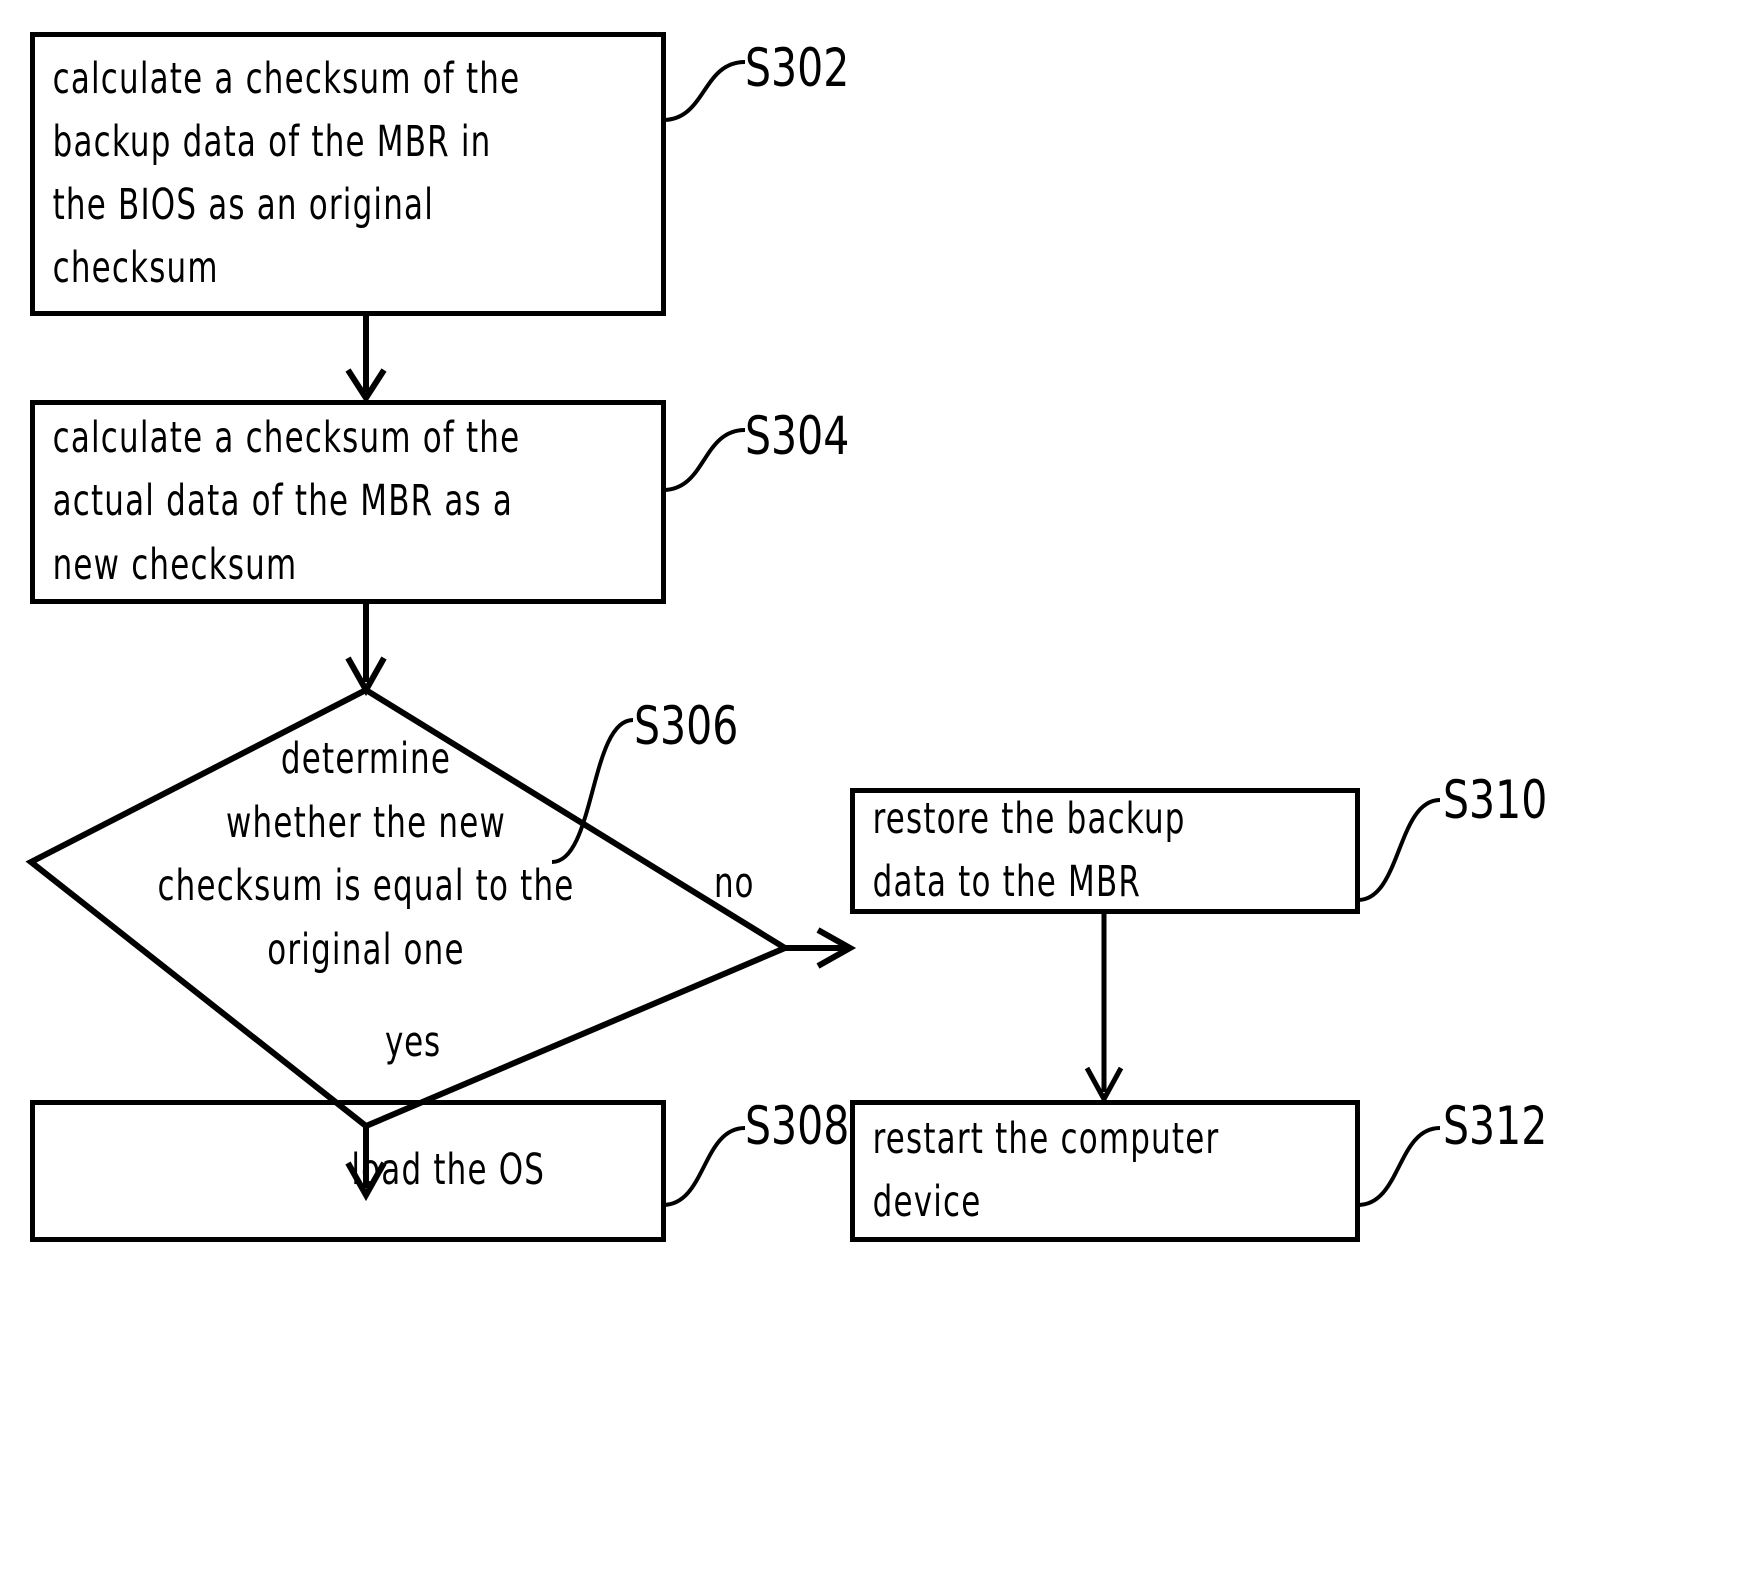 The image size is (1742, 1592). I want to click on reference-numeral-s310: S310, so click(1495, 800).